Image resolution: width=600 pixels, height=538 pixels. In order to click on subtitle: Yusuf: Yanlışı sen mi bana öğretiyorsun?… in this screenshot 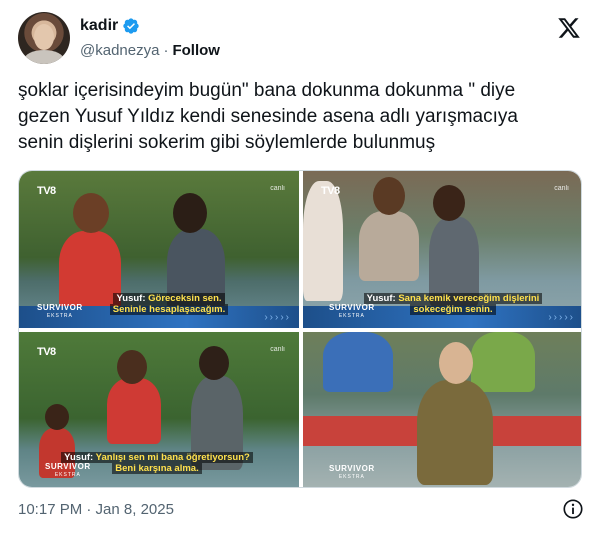, I will do `click(157, 463)`.